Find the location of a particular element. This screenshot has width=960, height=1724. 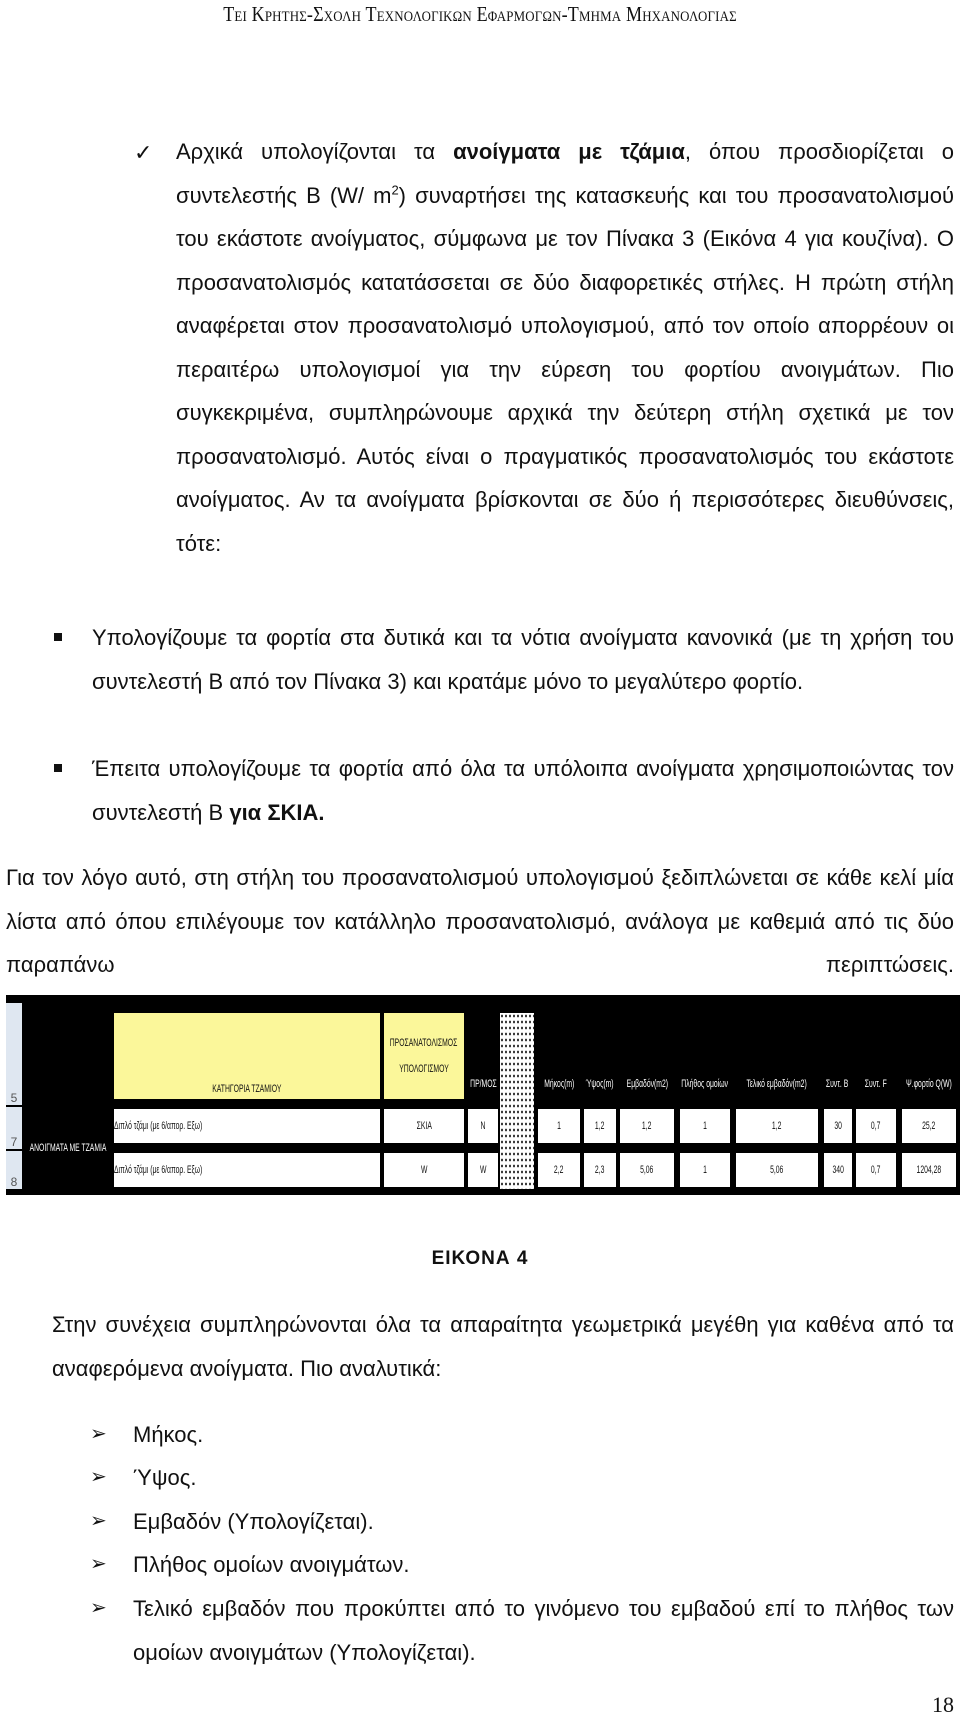

row-number: 5 is located at coordinates (14, 1054).